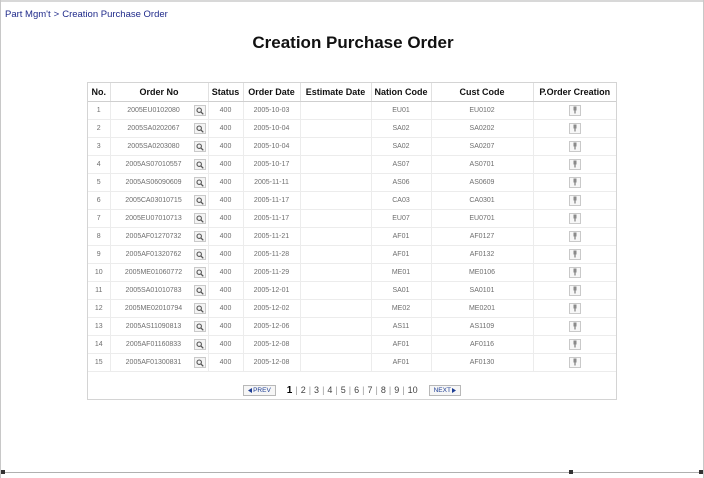 This screenshot has height=478, width=704. I want to click on order-no: 2005AS07010557, so click(153, 164).